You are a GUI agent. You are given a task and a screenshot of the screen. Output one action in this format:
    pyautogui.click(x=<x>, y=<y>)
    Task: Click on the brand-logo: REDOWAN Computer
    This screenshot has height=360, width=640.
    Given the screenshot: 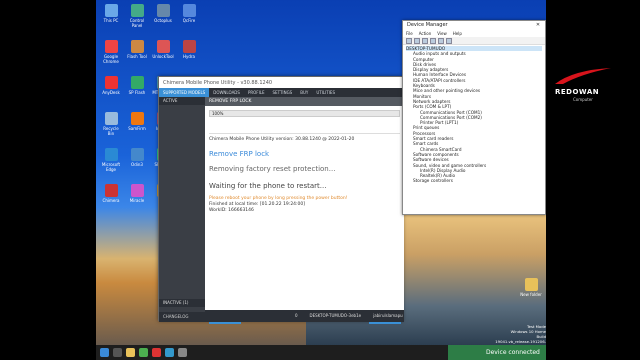 What is the action you would take?
    pyautogui.click(x=586, y=86)
    